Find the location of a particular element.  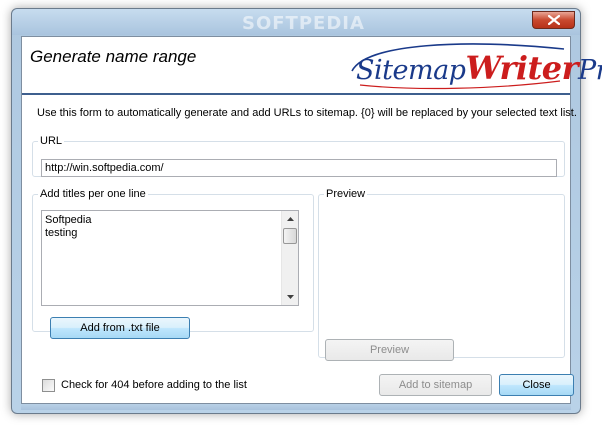

title-line: testing is located at coordinates (61, 233).